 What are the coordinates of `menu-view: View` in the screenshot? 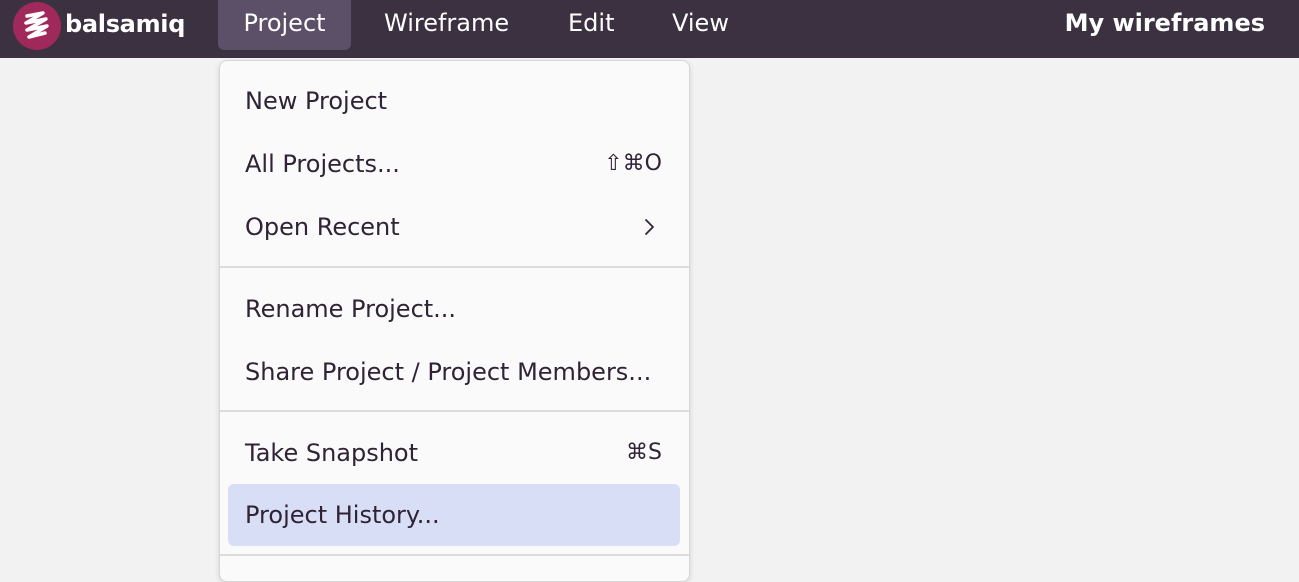 It's located at (700, 25).